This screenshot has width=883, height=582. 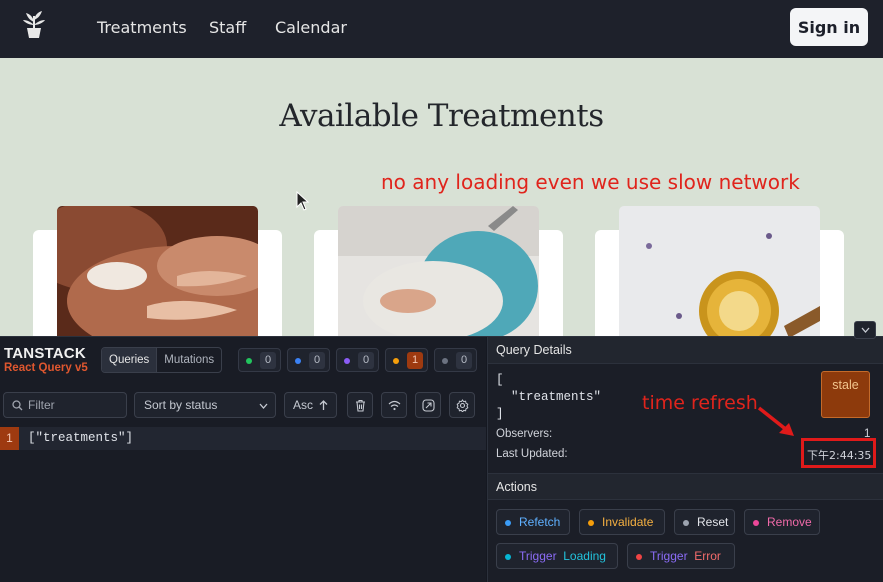 What do you see at coordinates (317, 360) in the screenshot?
I see `fetching-count: 0` at bounding box center [317, 360].